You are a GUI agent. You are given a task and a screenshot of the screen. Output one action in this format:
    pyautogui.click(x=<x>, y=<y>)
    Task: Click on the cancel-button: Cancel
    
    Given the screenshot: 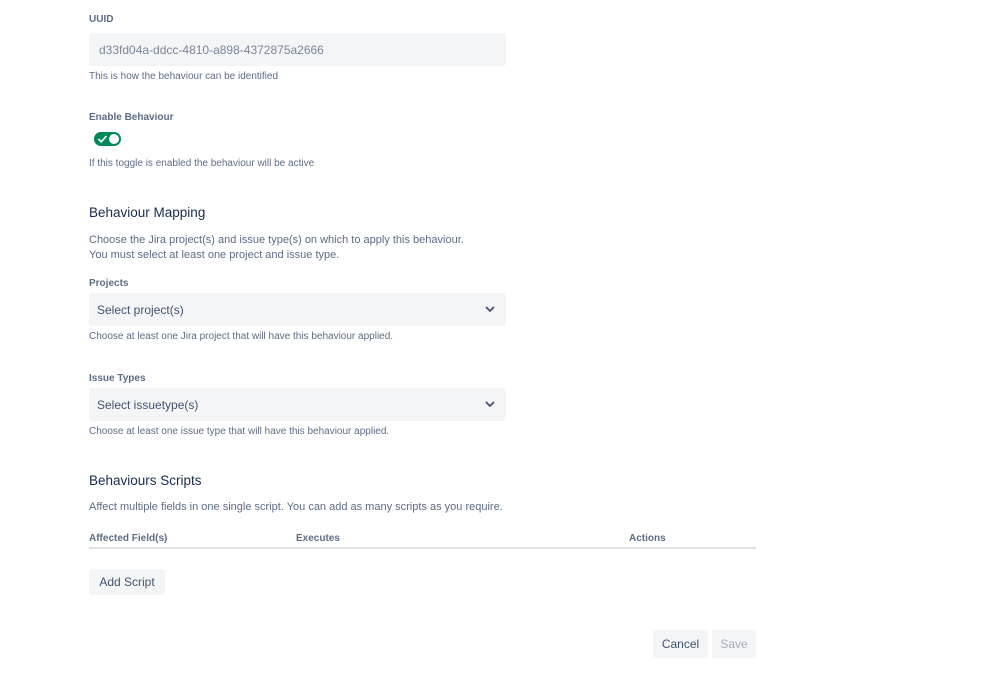 What is the action you would take?
    pyautogui.click(x=680, y=644)
    